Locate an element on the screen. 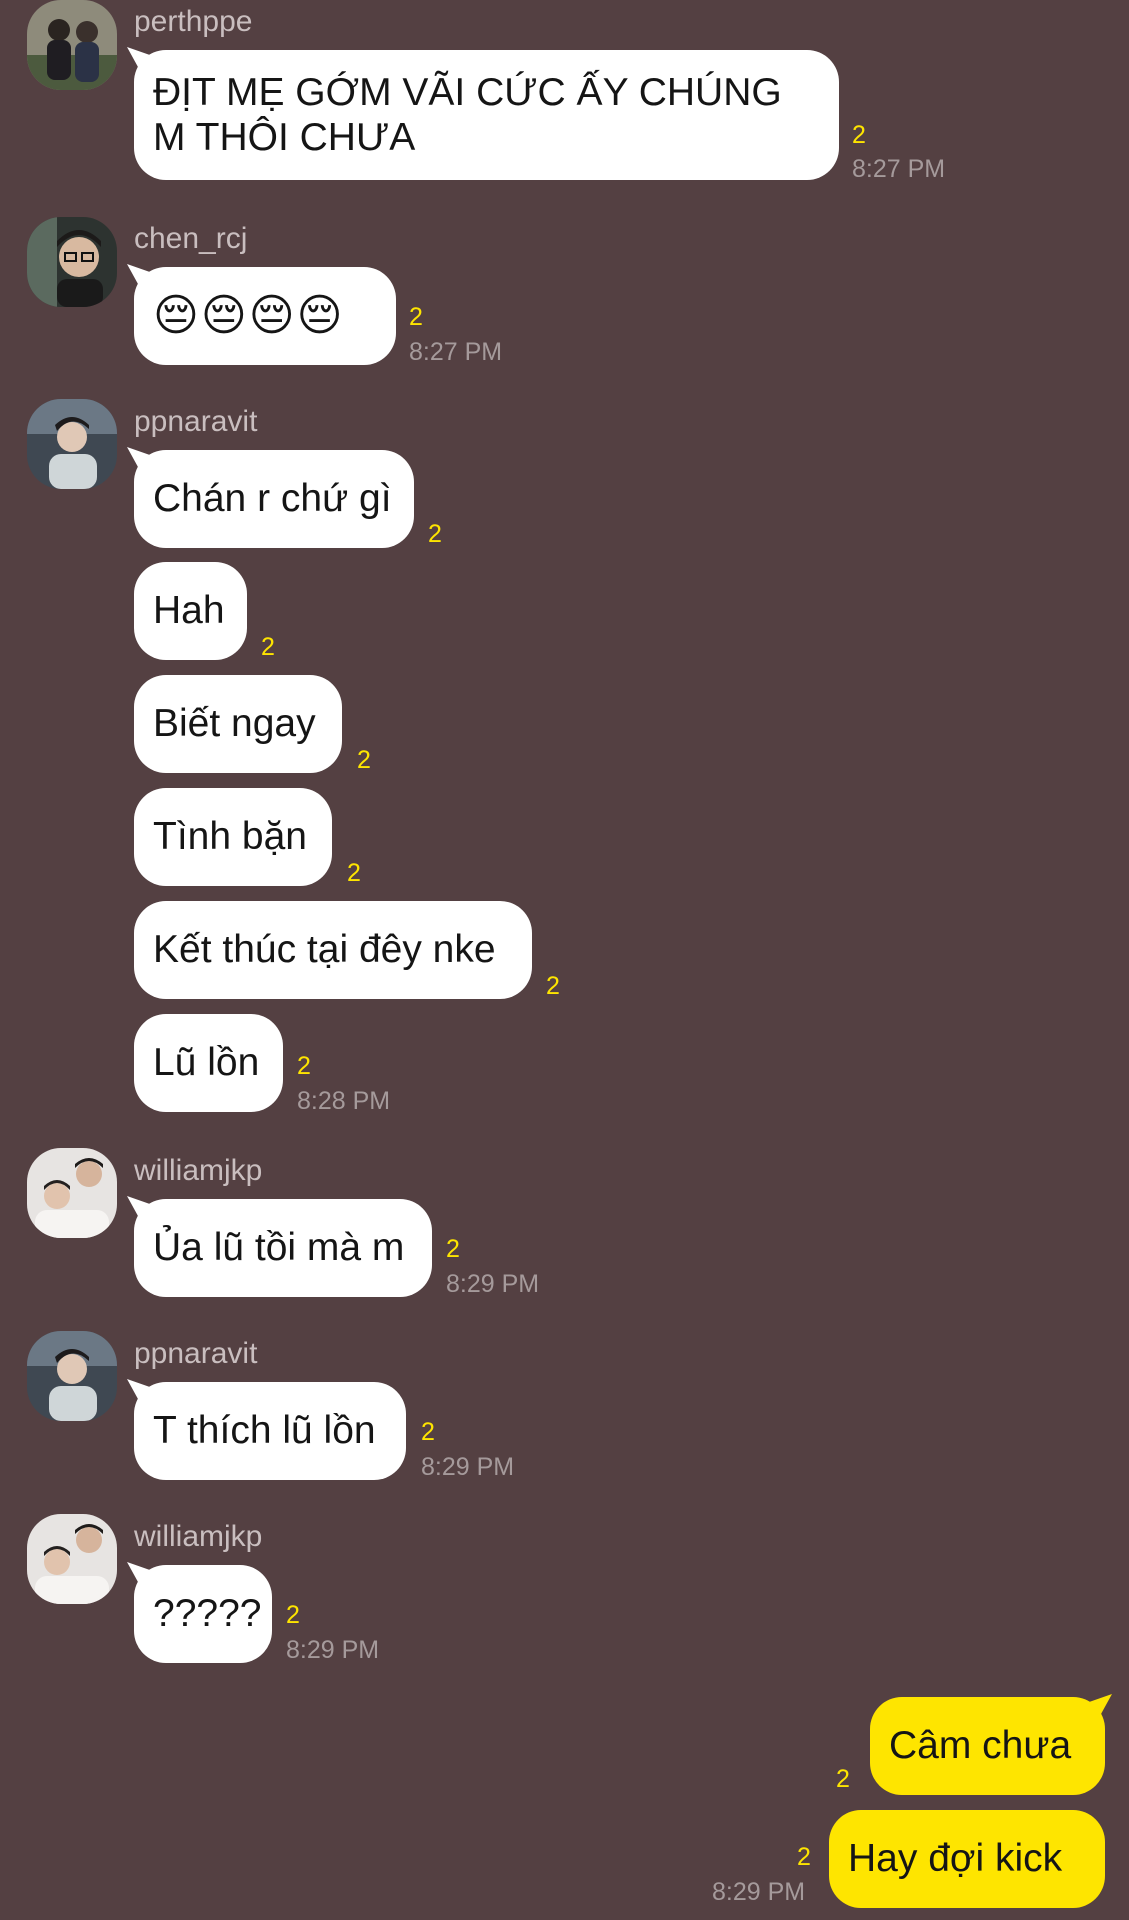 This screenshot has height=1920, width=1129. avatar-perthppe is located at coordinates (72, 45).